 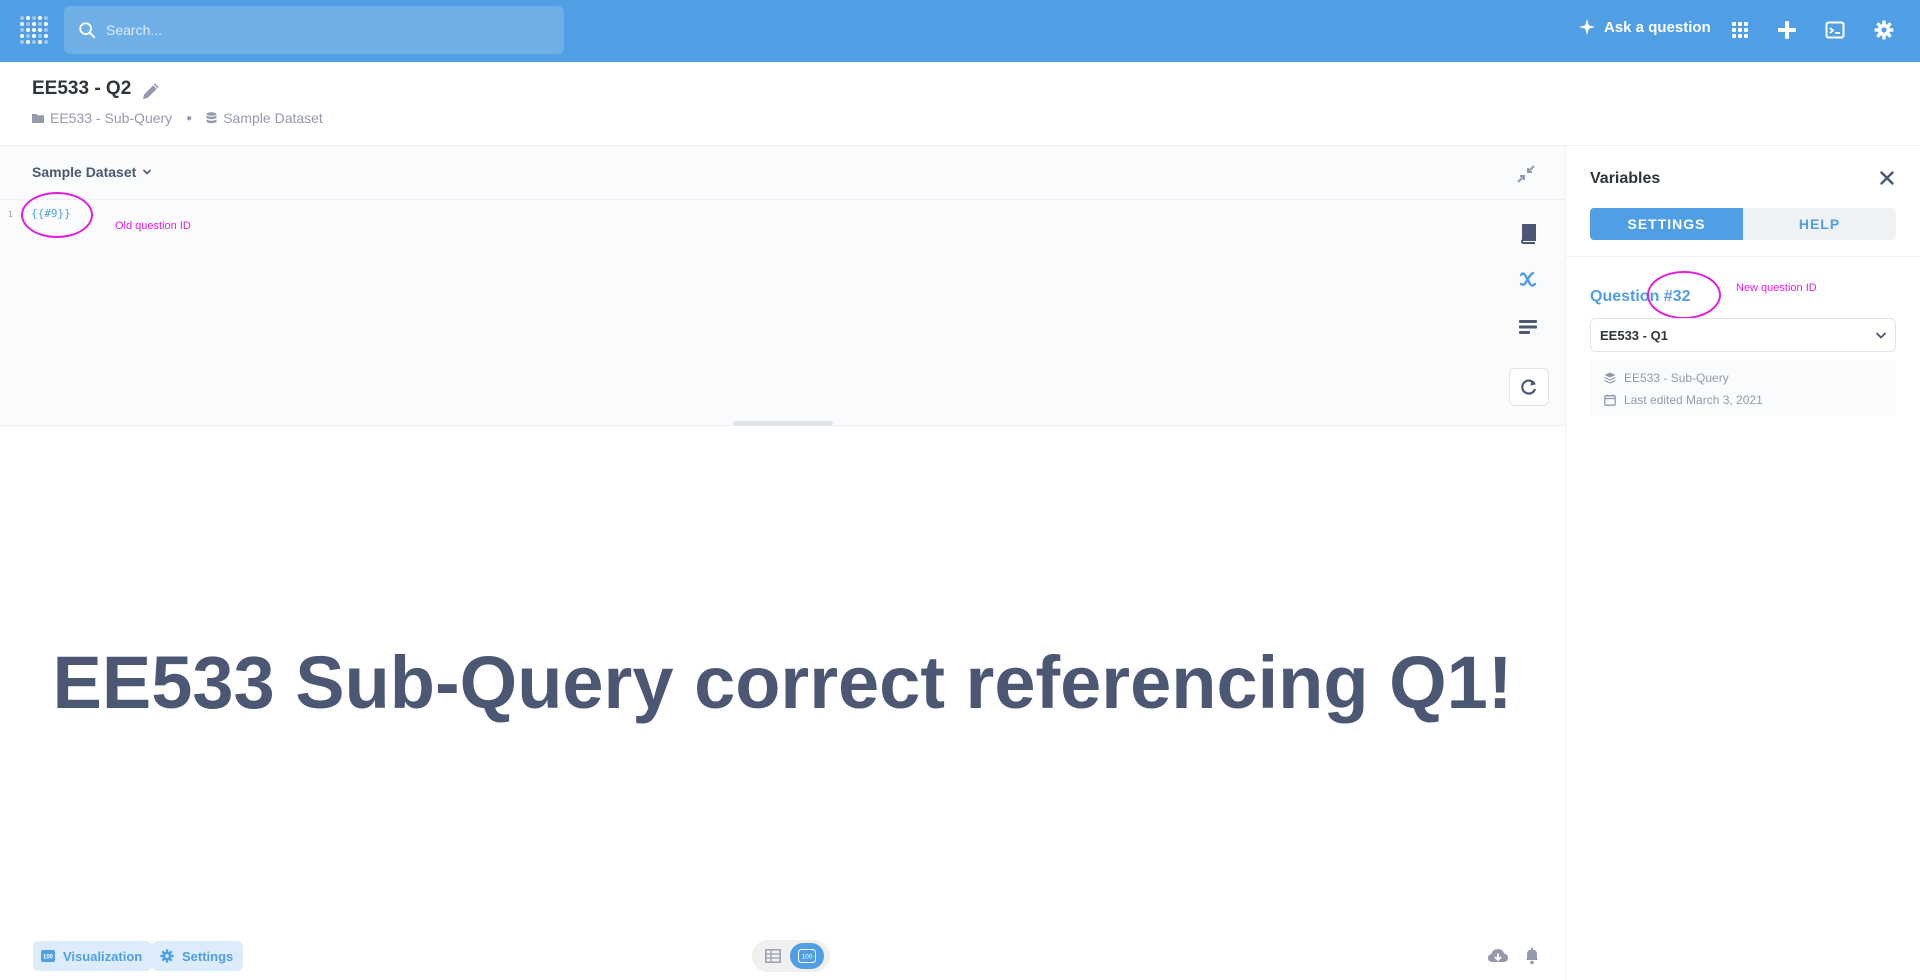 What do you see at coordinates (1743, 335) in the screenshot?
I see `question-picker: EE533 - Q1` at bounding box center [1743, 335].